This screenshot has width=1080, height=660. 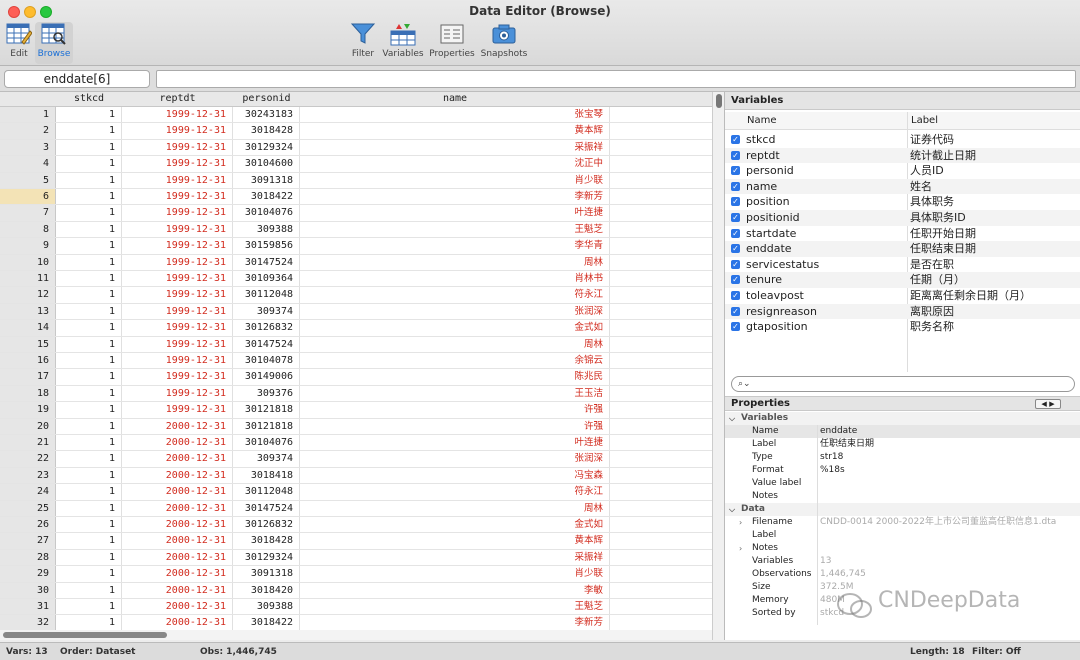 What do you see at coordinates (356, 164) in the screenshot?
I see `table-row: 4 1 1999-12-31 30104600 沈正中` at bounding box center [356, 164].